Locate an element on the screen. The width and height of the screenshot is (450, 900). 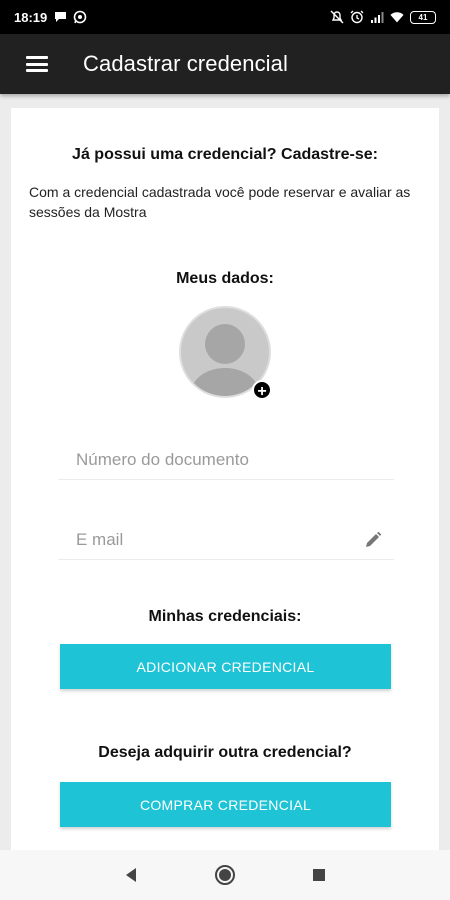
status-left: 18:19 is located at coordinates (50, 17).